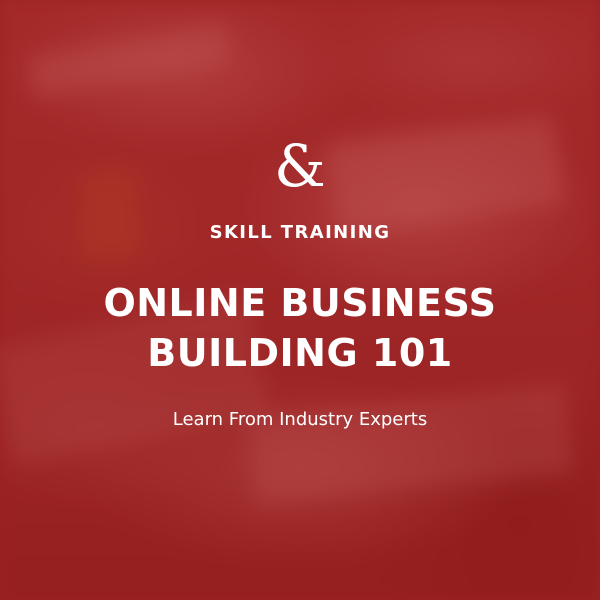 The height and width of the screenshot is (600, 600). What do you see at coordinates (300, 303) in the screenshot?
I see `headline-line-1: ONLINE BUSINESS` at bounding box center [300, 303].